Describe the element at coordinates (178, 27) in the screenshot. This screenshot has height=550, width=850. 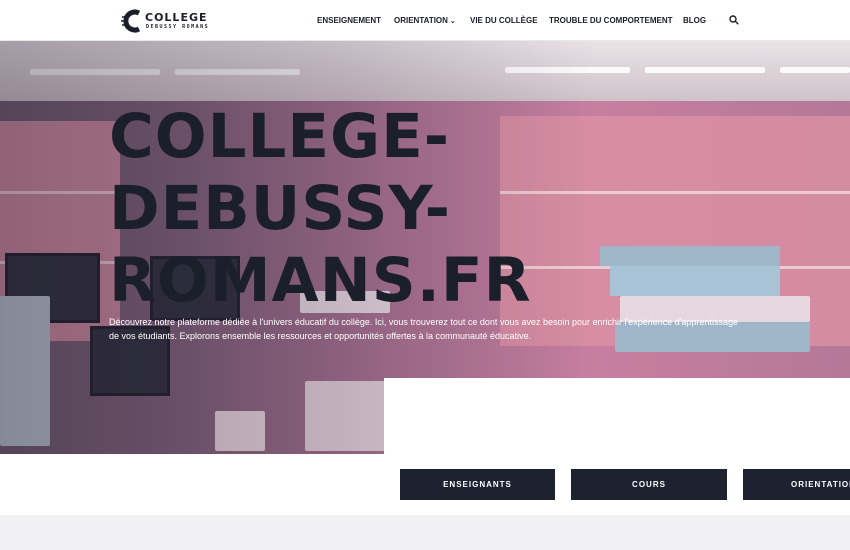
I see `logo-subtitle: DEBUSSY ROMANS` at that location.